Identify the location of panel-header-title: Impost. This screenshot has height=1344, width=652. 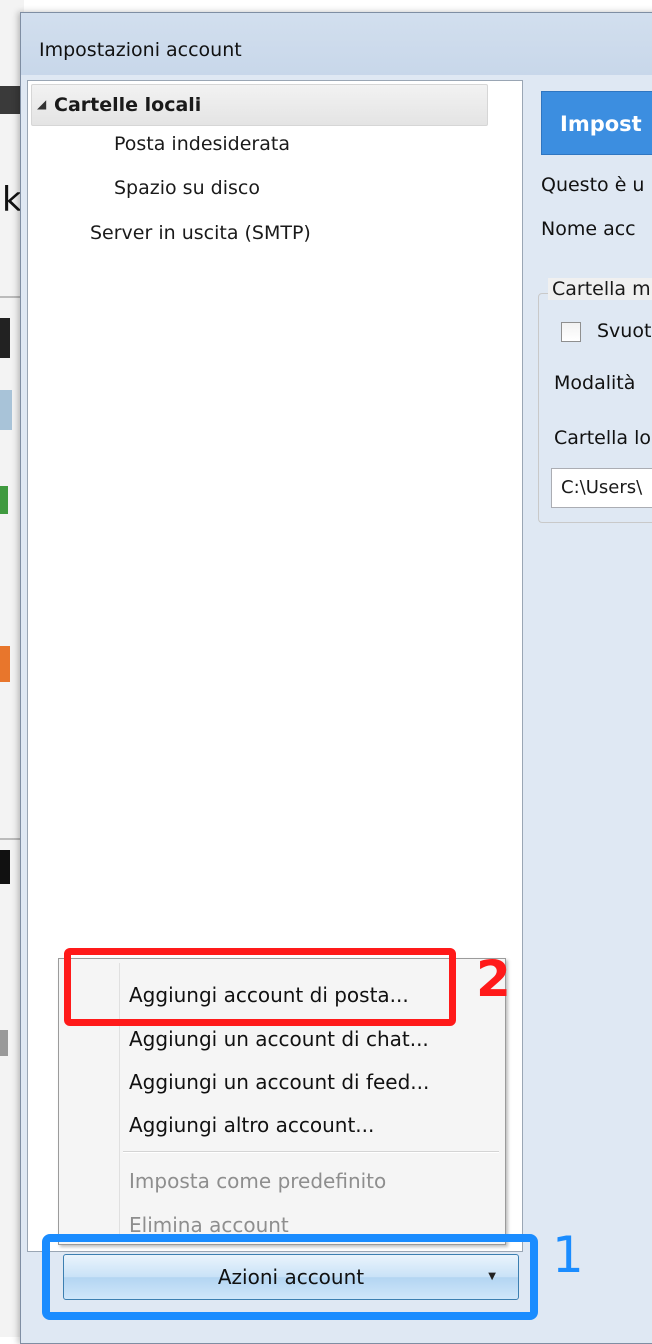
(601, 124).